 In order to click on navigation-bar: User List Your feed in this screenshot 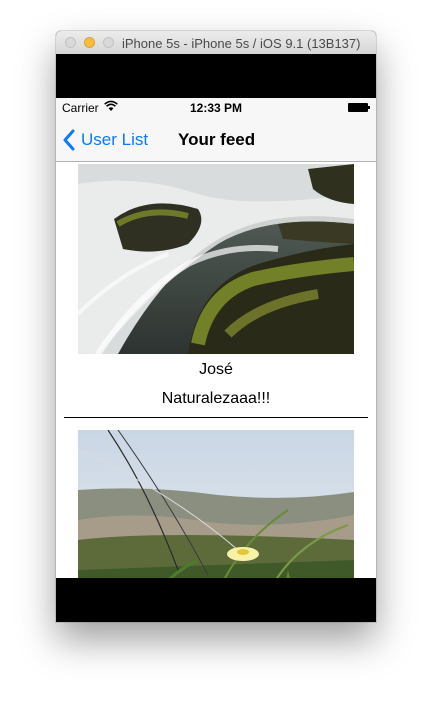, I will do `click(216, 140)`.